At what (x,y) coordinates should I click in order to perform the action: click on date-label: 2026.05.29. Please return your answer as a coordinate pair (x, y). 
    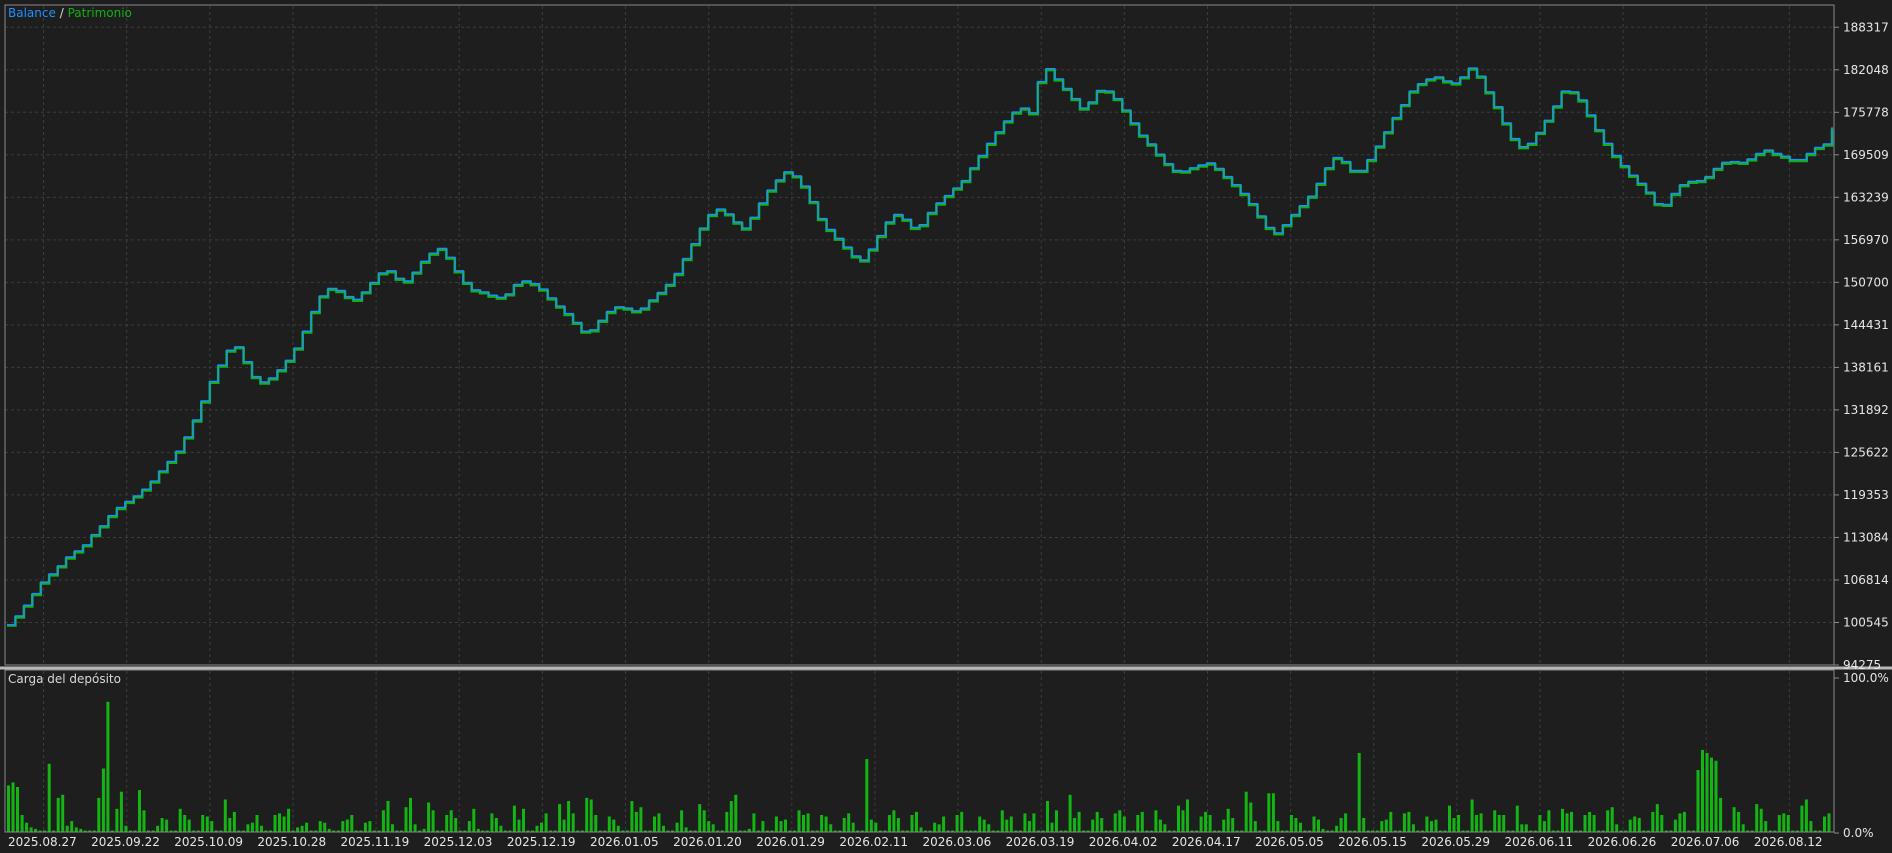
    Looking at the image, I should click on (1455, 842).